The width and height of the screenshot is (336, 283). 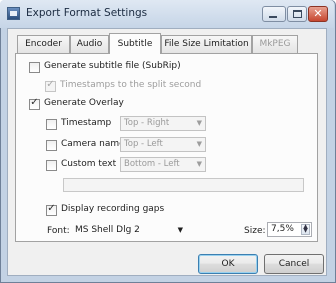 What do you see at coordinates (112, 66) in the screenshot?
I see `generate-subtitle-label: Generate subtitle file (SubRip)` at bounding box center [112, 66].